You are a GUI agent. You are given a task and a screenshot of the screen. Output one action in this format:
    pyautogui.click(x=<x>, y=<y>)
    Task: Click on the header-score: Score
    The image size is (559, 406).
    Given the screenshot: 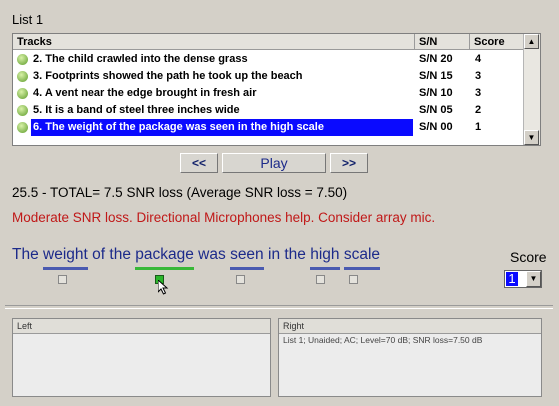 What is the action you would take?
    pyautogui.click(x=498, y=42)
    